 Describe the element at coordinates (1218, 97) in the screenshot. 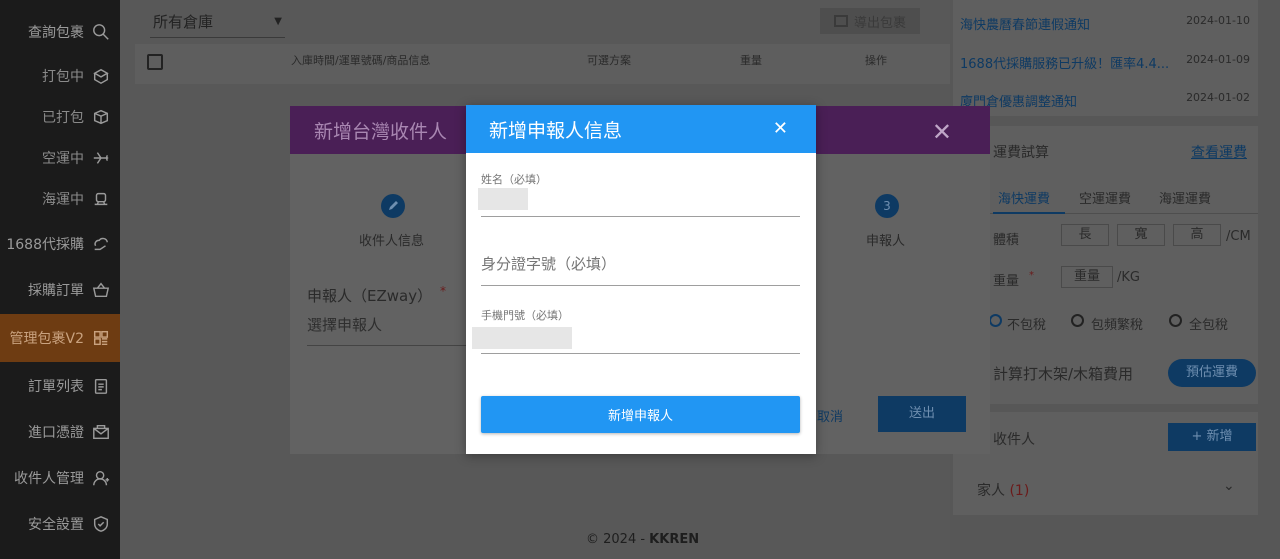

I see `notice-date: 2024-01-02` at that location.